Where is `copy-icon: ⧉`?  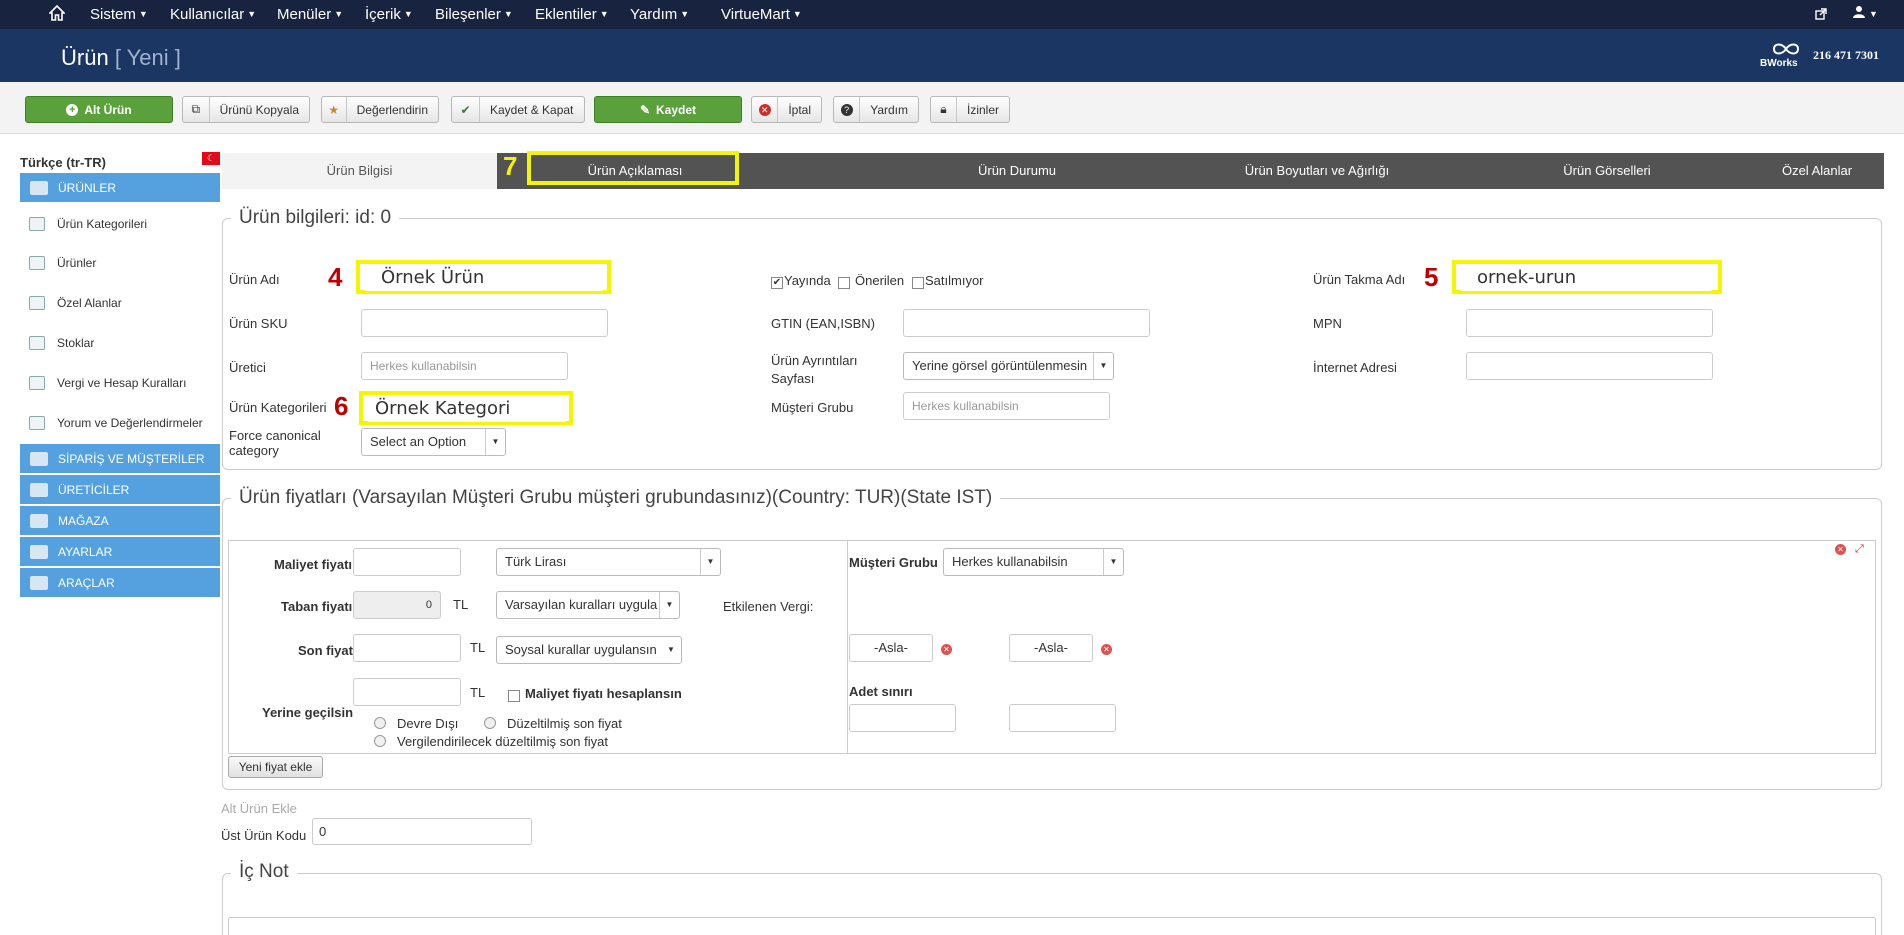 copy-icon: ⧉ is located at coordinates (196, 109).